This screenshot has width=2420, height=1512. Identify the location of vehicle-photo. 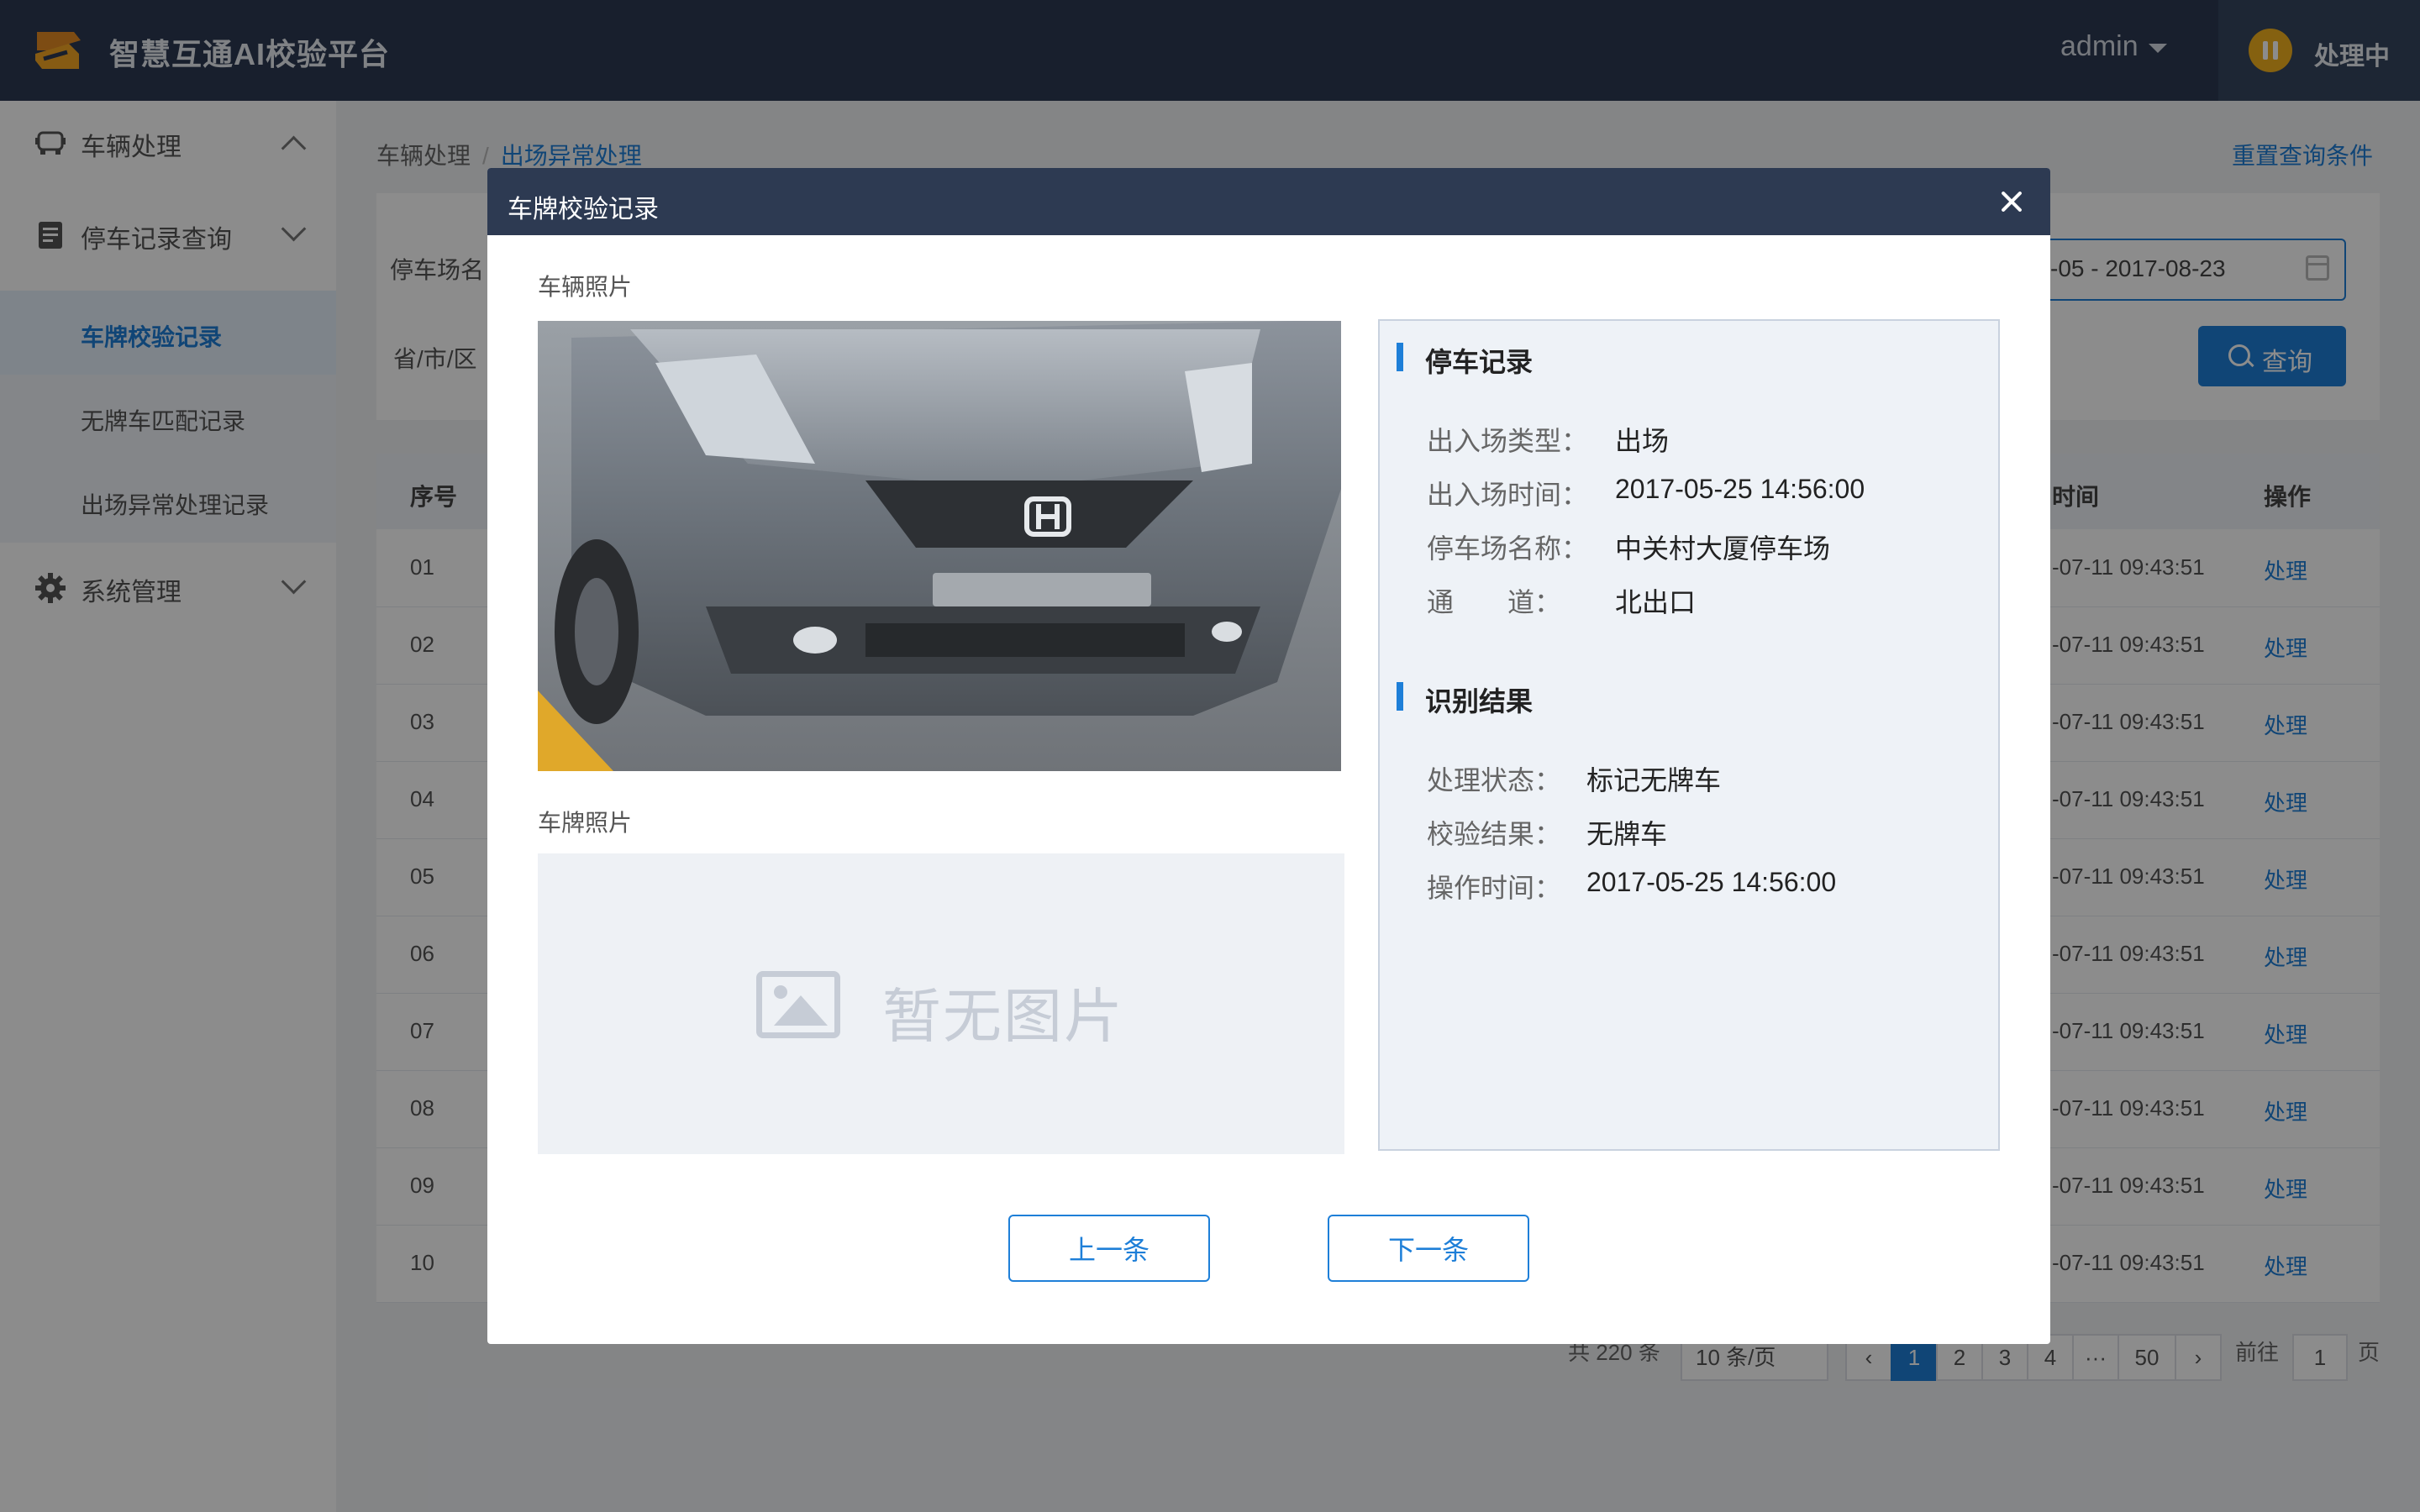
(939, 546).